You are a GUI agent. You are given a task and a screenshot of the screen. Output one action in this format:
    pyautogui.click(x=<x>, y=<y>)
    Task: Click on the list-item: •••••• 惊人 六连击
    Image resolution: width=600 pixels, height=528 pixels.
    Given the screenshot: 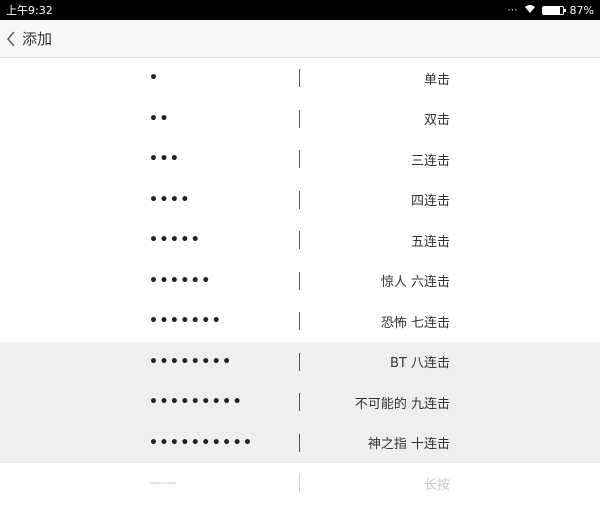 What is the action you would take?
    pyautogui.click(x=300, y=281)
    